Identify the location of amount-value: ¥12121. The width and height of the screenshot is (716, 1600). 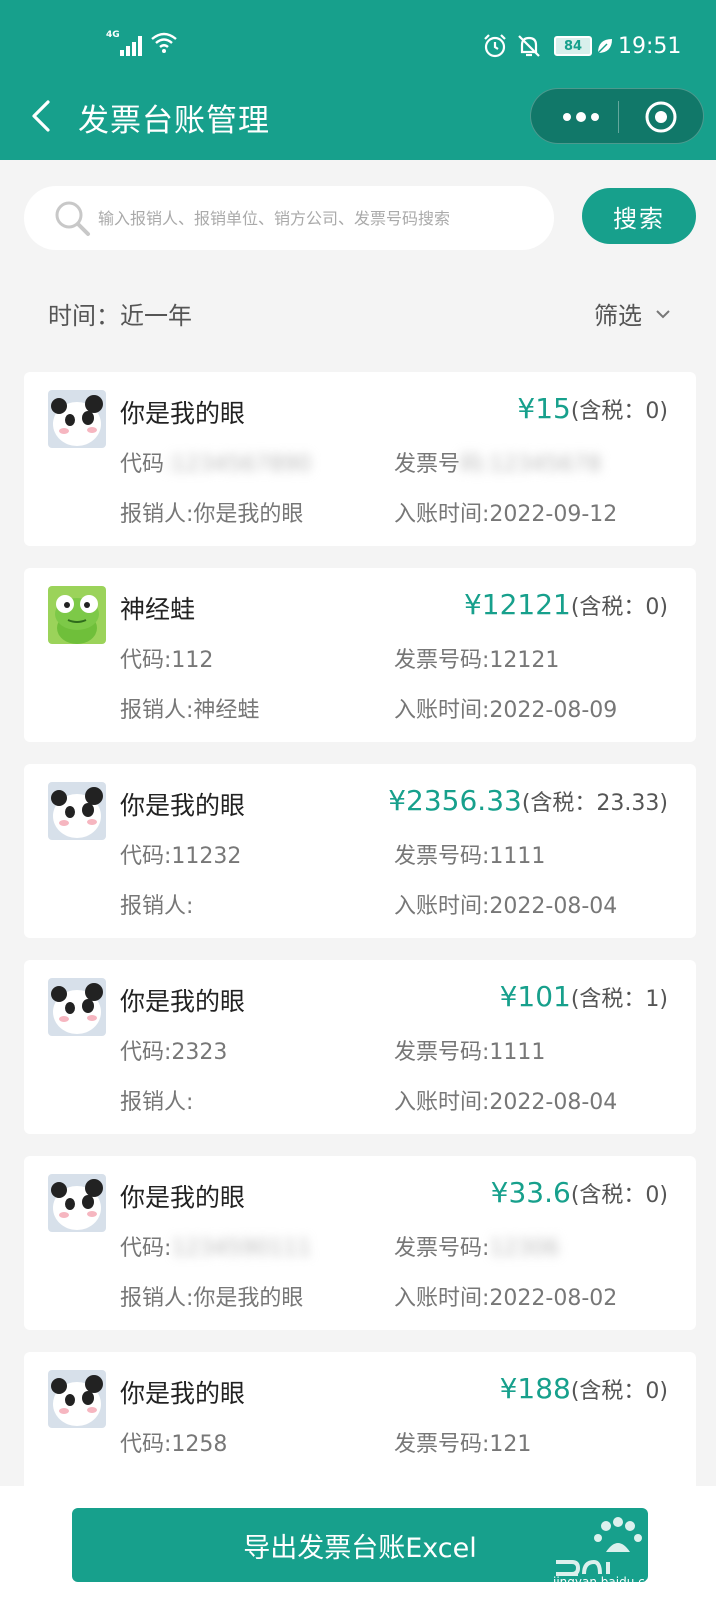
(517, 604).